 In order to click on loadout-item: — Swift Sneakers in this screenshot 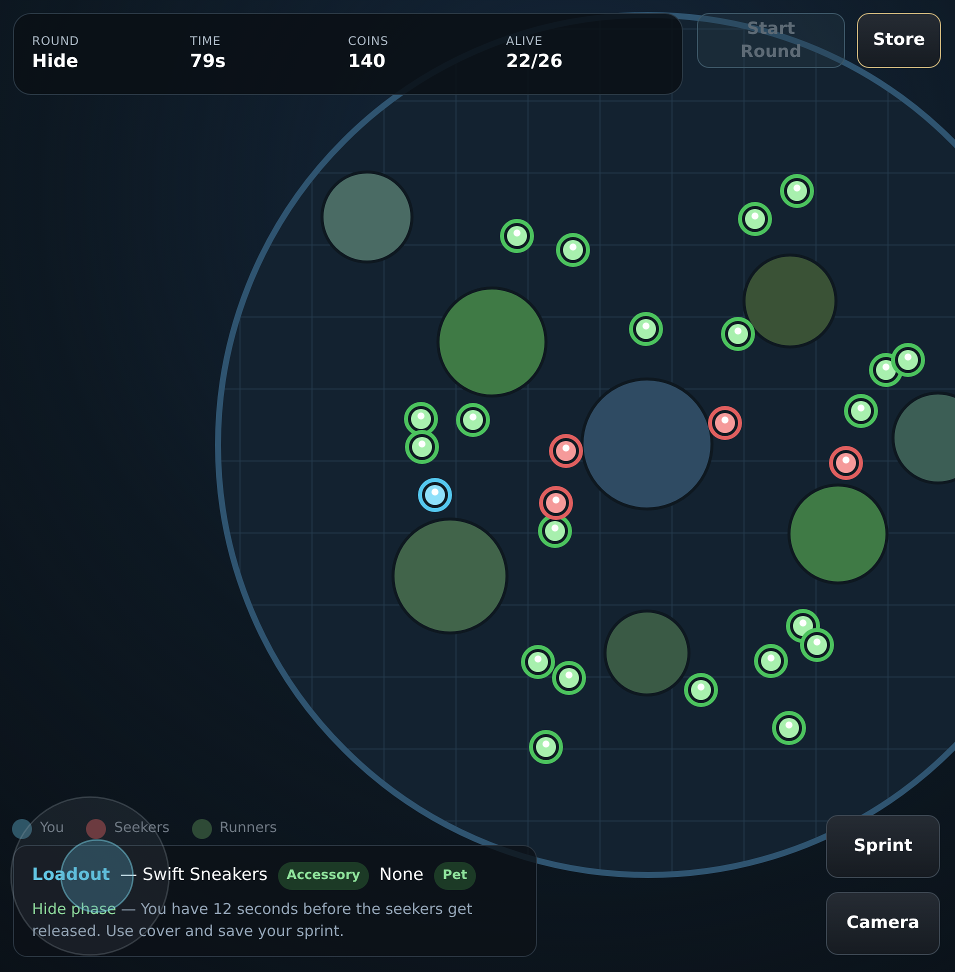, I will do `click(194, 875)`.